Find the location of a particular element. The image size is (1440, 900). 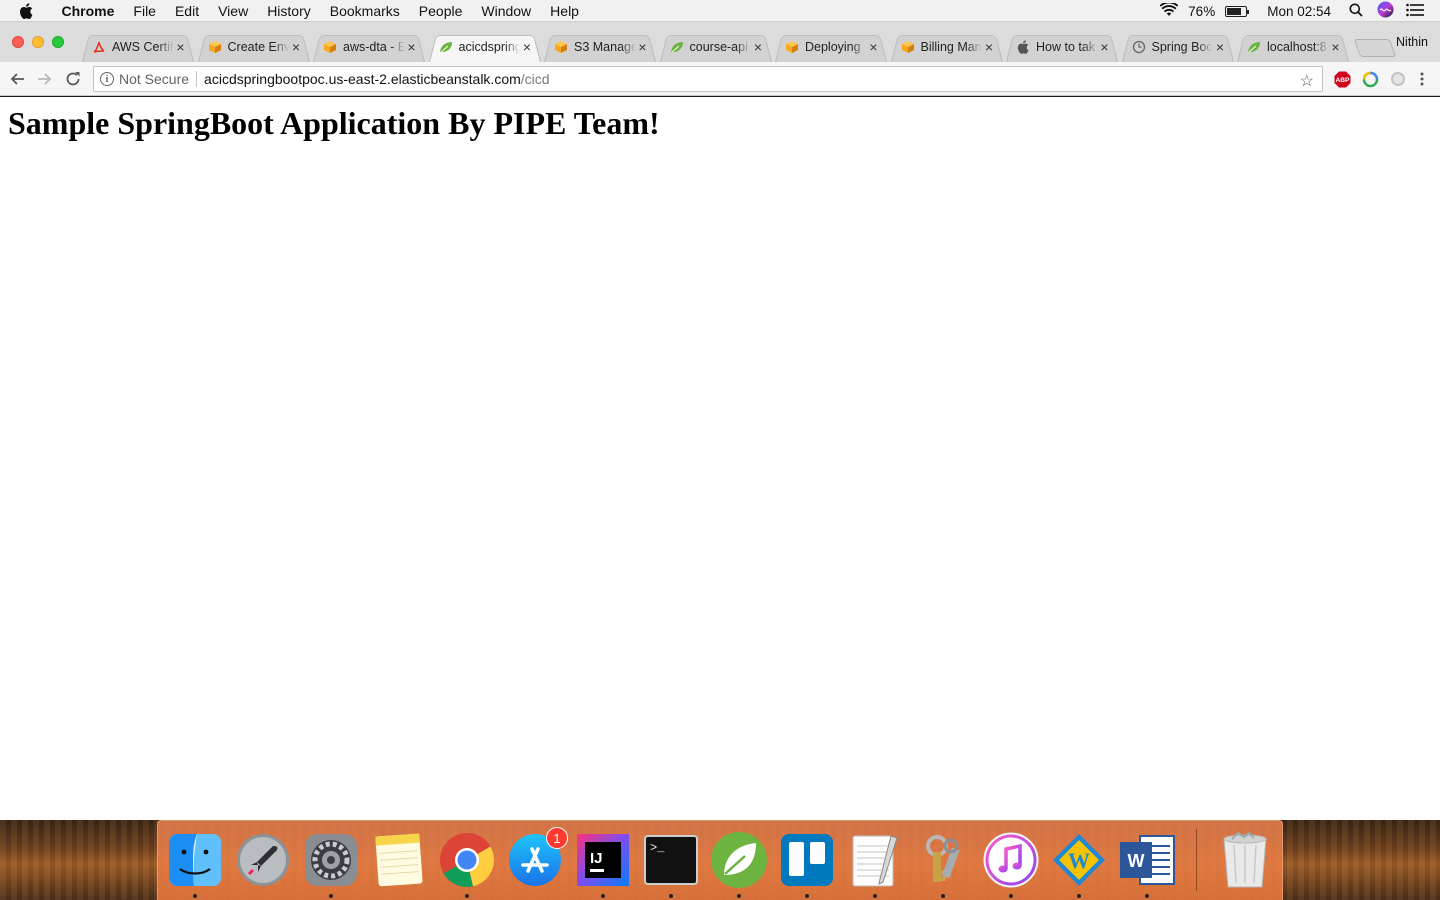

tab-title: Create Env is located at coordinates (258, 46).